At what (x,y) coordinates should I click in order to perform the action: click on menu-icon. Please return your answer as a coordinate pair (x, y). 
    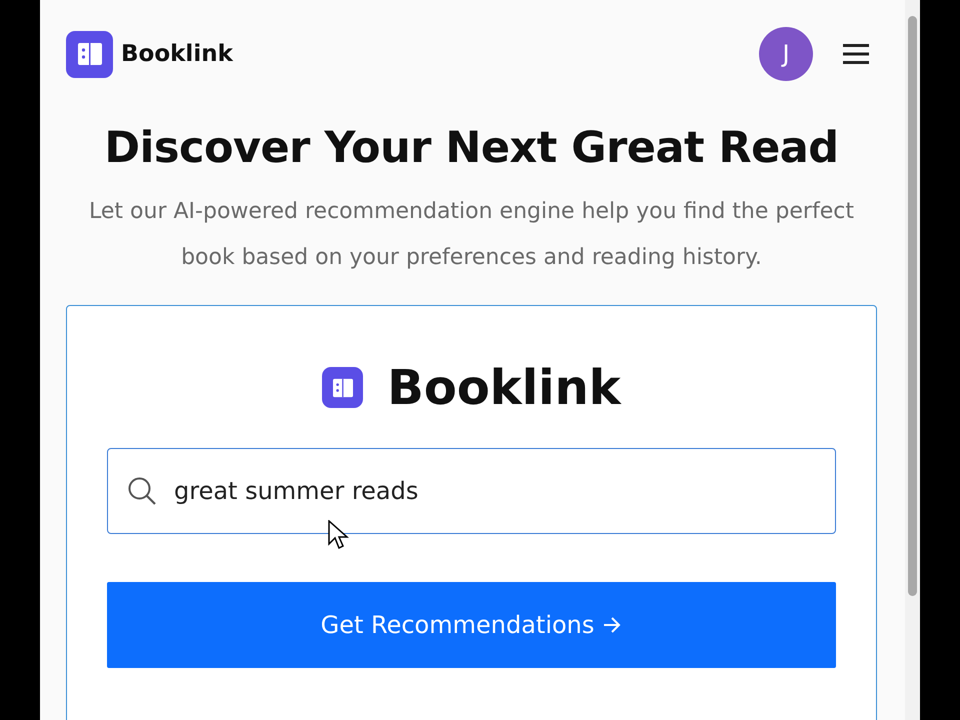
    Looking at the image, I should click on (856, 54).